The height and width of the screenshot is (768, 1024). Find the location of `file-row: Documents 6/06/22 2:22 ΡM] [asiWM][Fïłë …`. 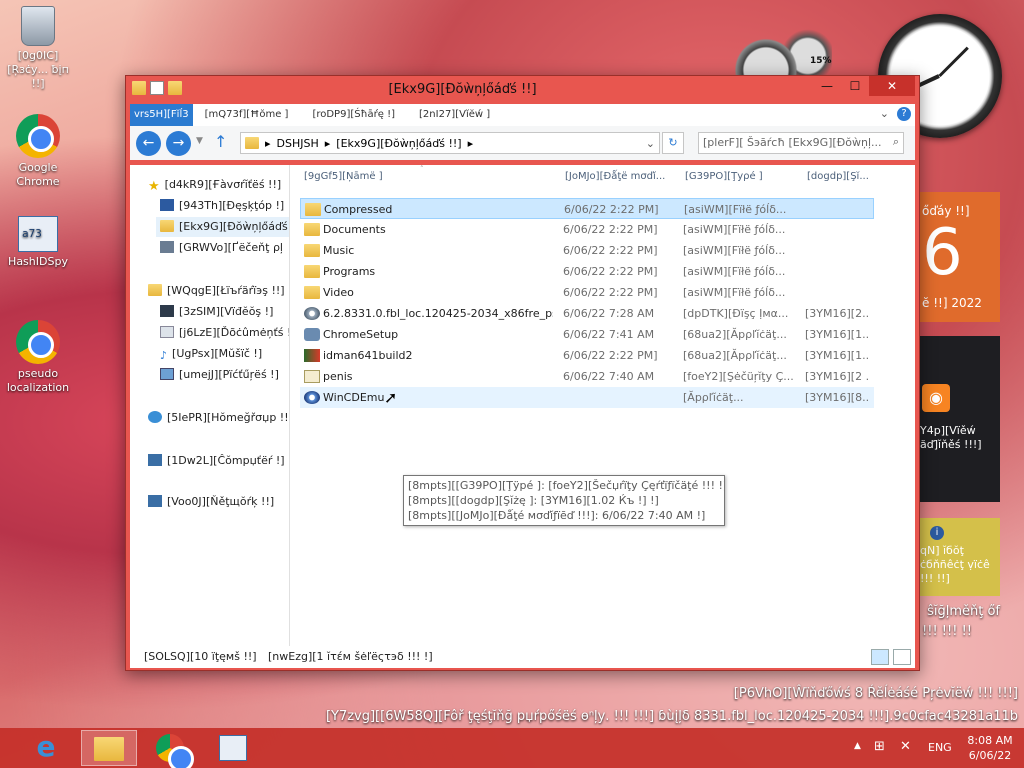

file-row: Documents 6/06/22 2:22 ΡM] [asiWM][Fïłë … is located at coordinates (587, 229).